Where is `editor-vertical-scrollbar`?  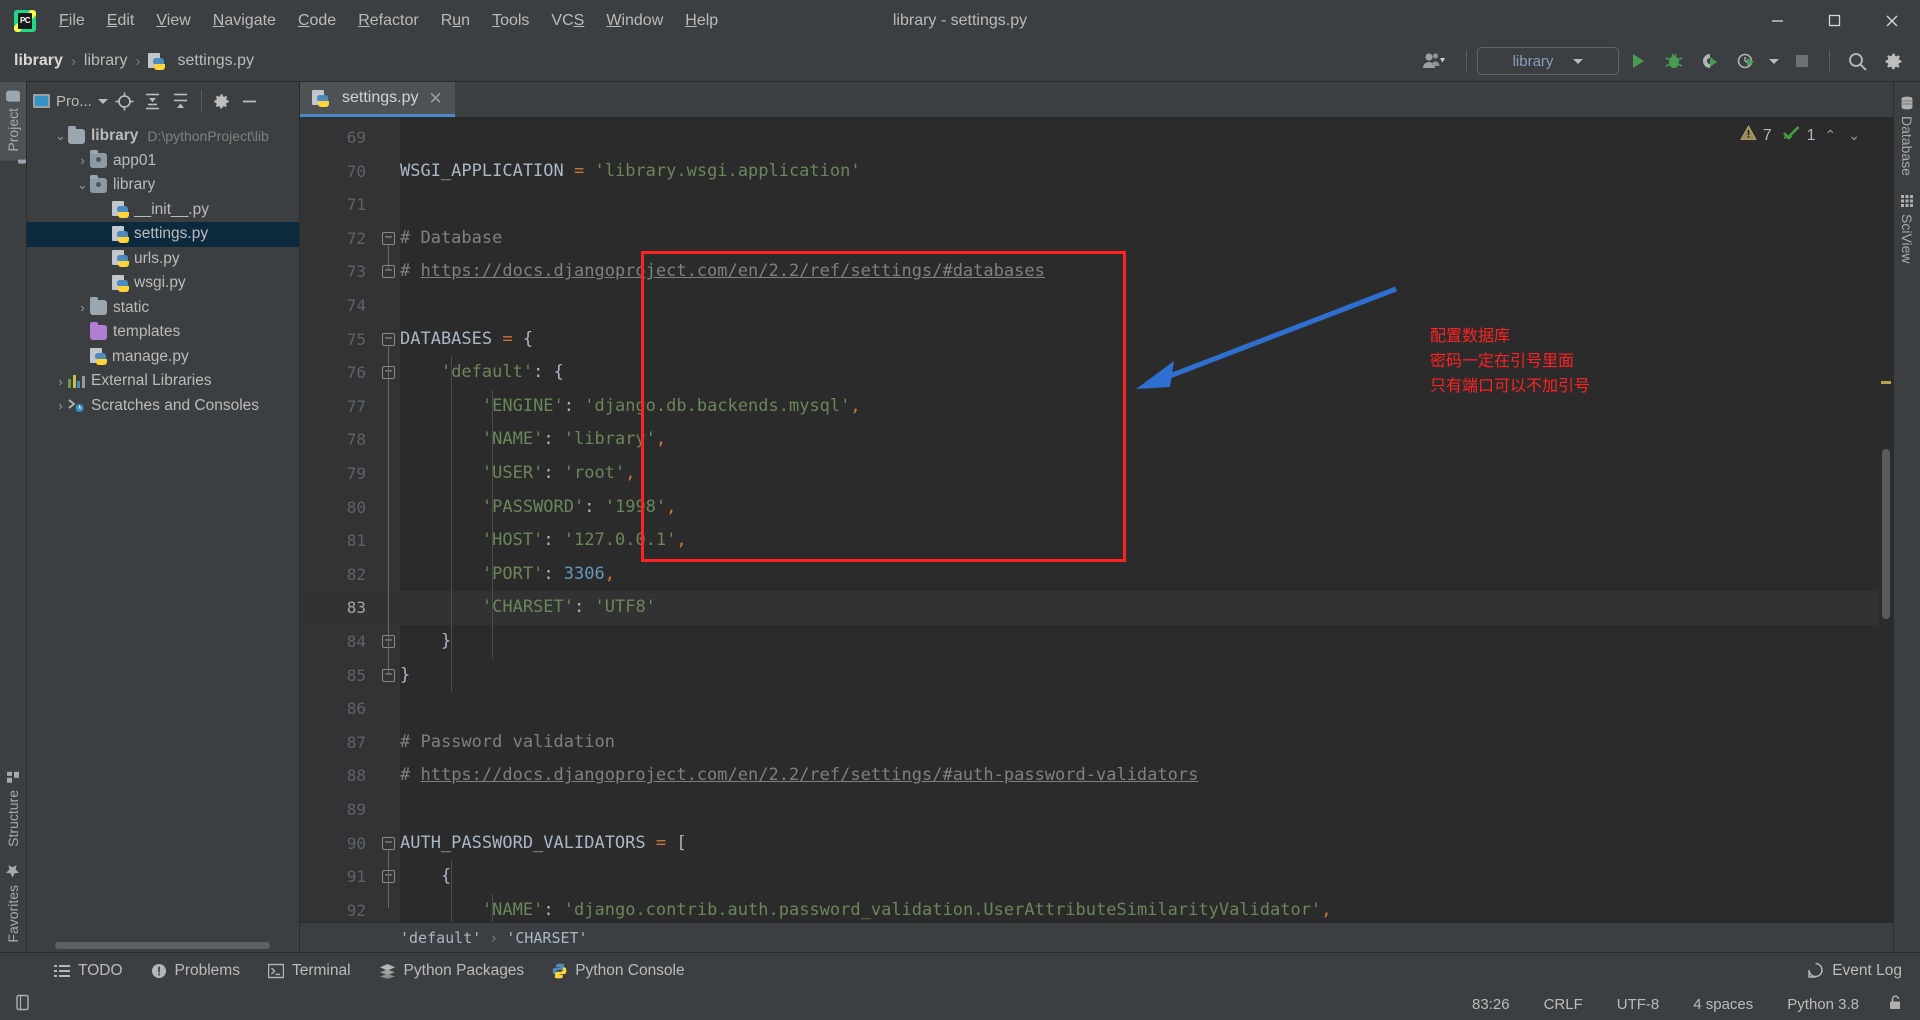
editor-vertical-scrollbar is located at coordinates (1886, 519).